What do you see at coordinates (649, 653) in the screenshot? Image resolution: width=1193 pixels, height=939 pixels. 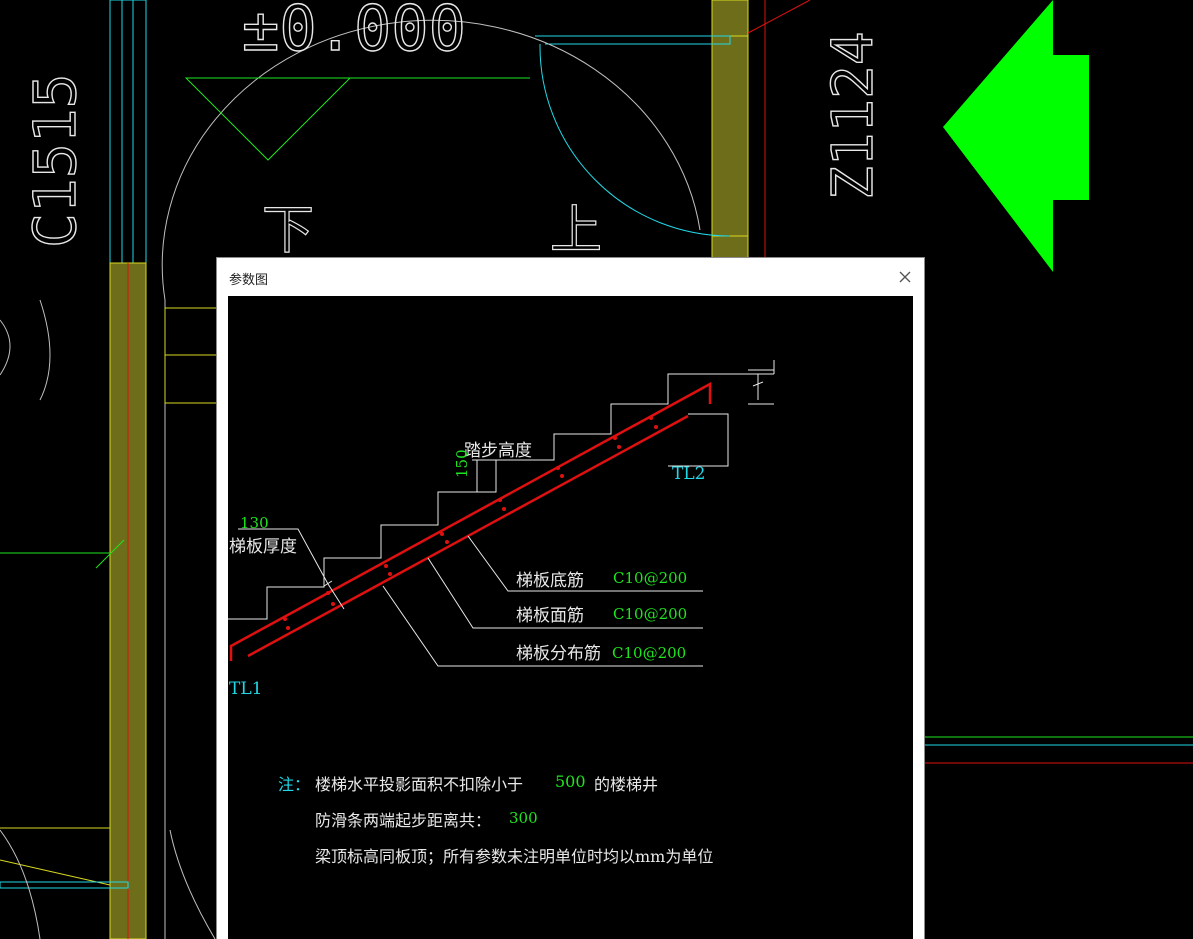 I see `rebar-distribution-value: C10@200` at bounding box center [649, 653].